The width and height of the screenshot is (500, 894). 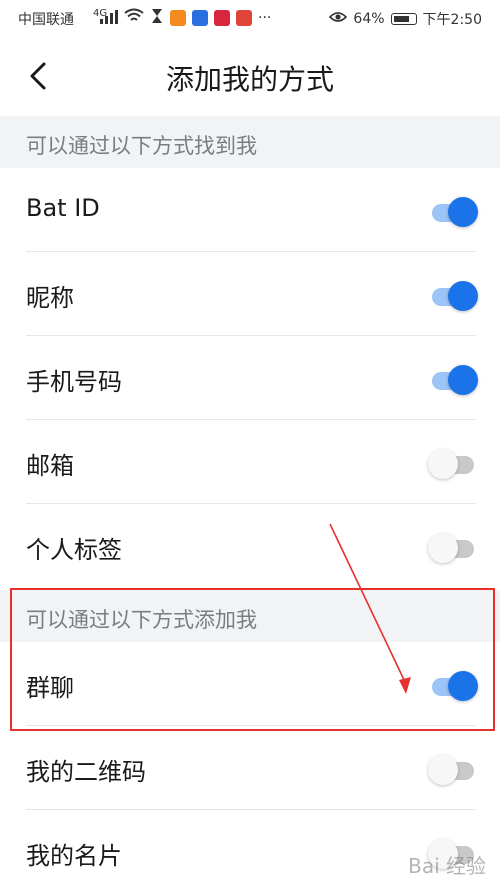 I want to click on app-icon-orange, so click(x=178, y=18).